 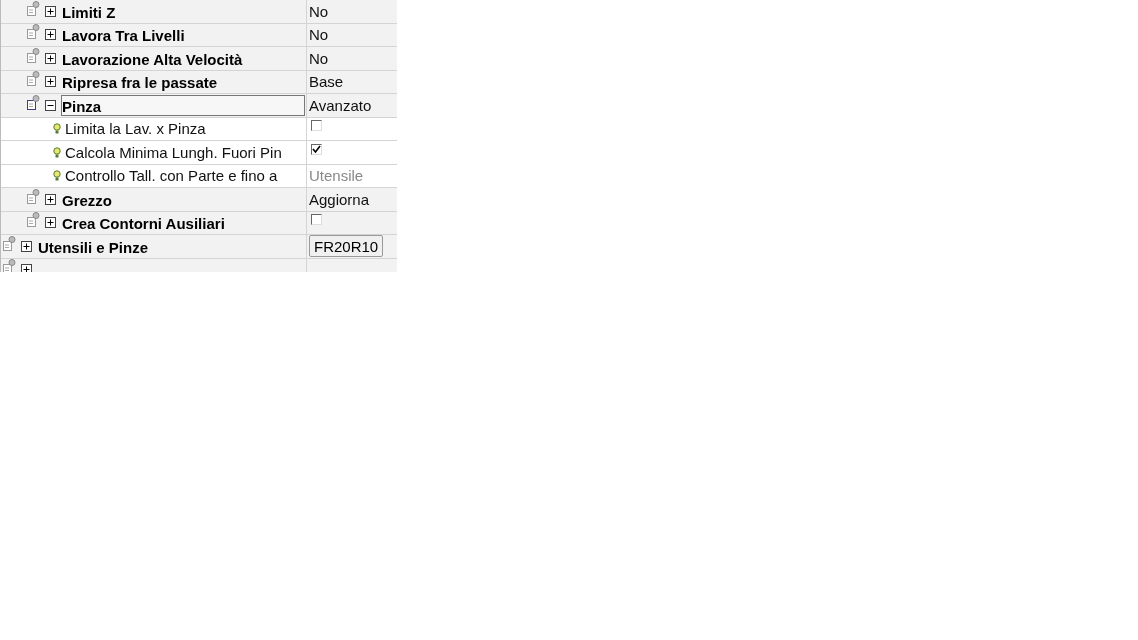 I want to click on property-value: Aggiorna, so click(x=339, y=199).